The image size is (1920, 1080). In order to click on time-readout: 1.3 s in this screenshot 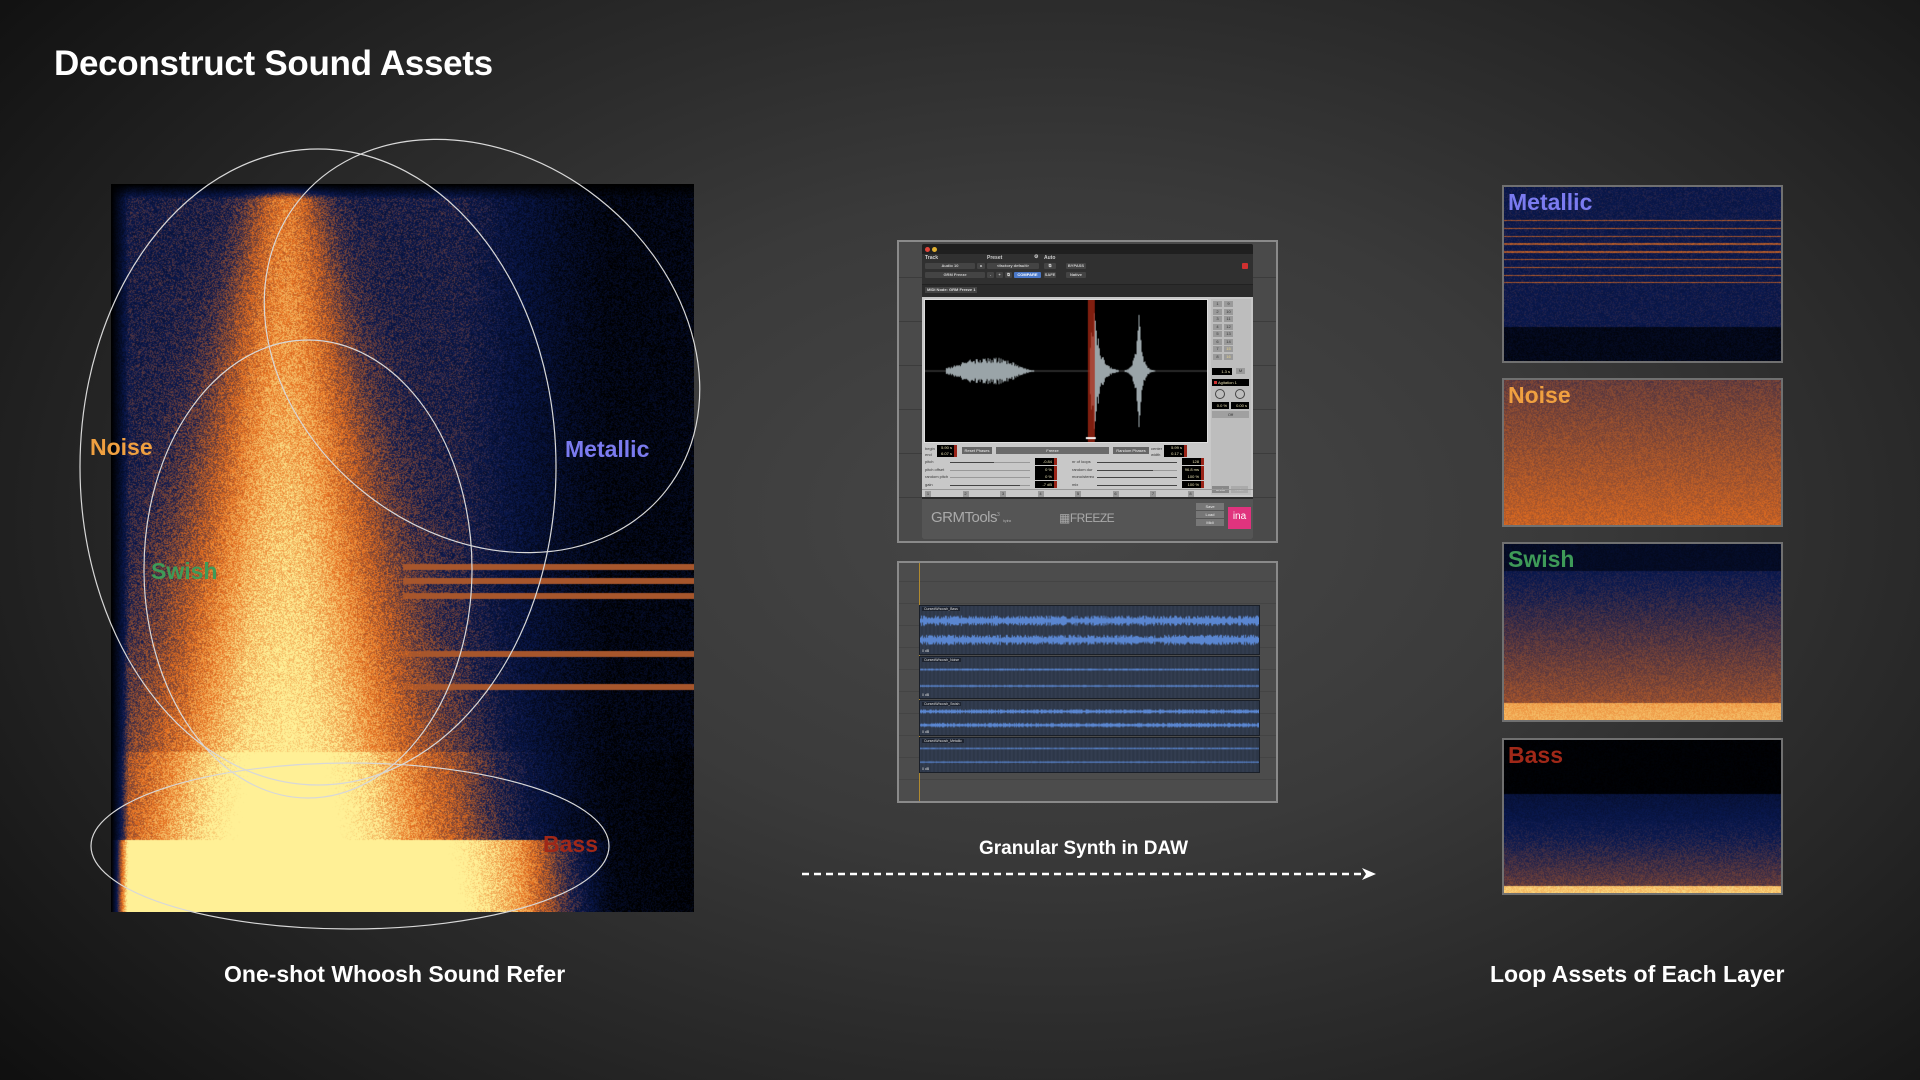, I will do `click(1222, 371)`.